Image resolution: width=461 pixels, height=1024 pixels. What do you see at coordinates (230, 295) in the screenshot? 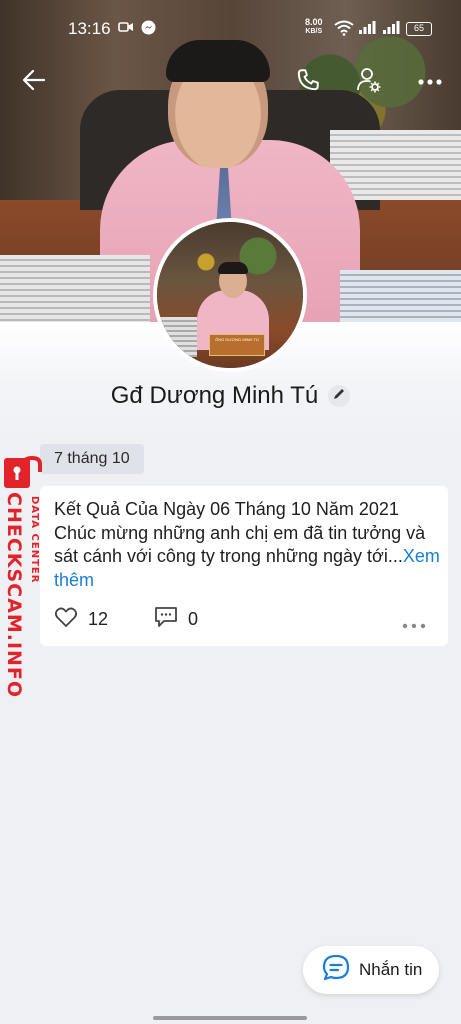
I see `profile-avatar: ÔNG DƯƠNG MINH TÚ` at bounding box center [230, 295].